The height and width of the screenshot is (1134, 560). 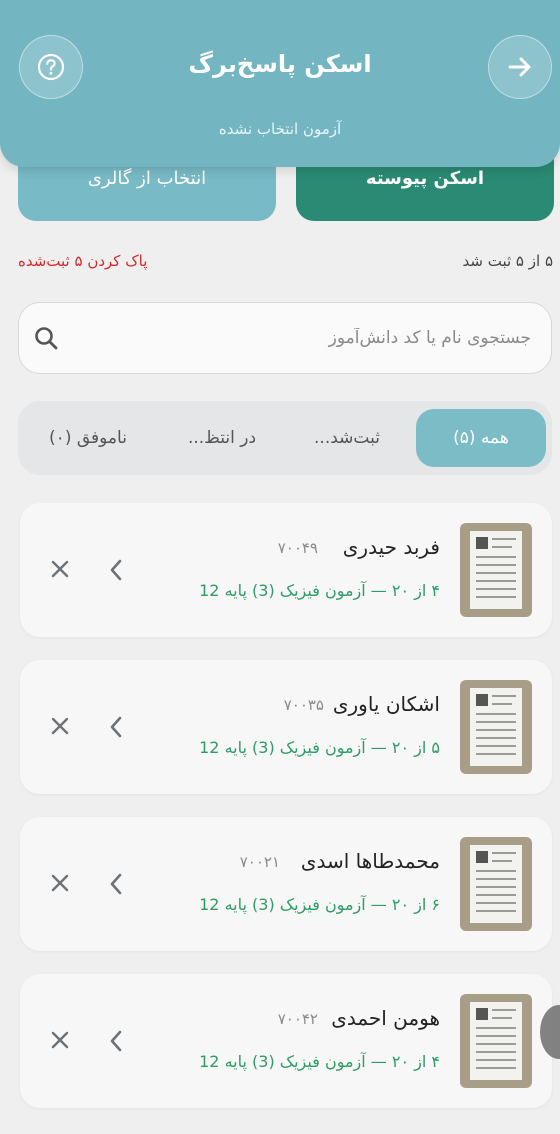 I want to click on help-button, so click(x=51, y=67).